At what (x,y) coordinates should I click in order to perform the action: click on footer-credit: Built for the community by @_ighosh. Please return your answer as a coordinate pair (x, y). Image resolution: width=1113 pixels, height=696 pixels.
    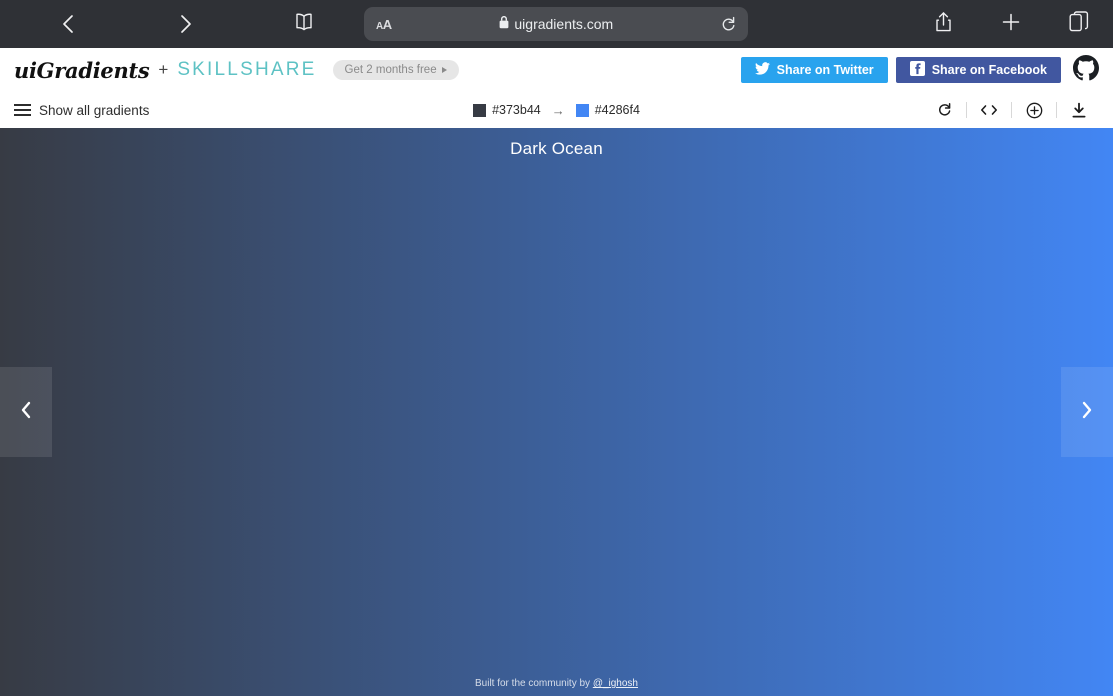
    Looking at the image, I should click on (556, 683).